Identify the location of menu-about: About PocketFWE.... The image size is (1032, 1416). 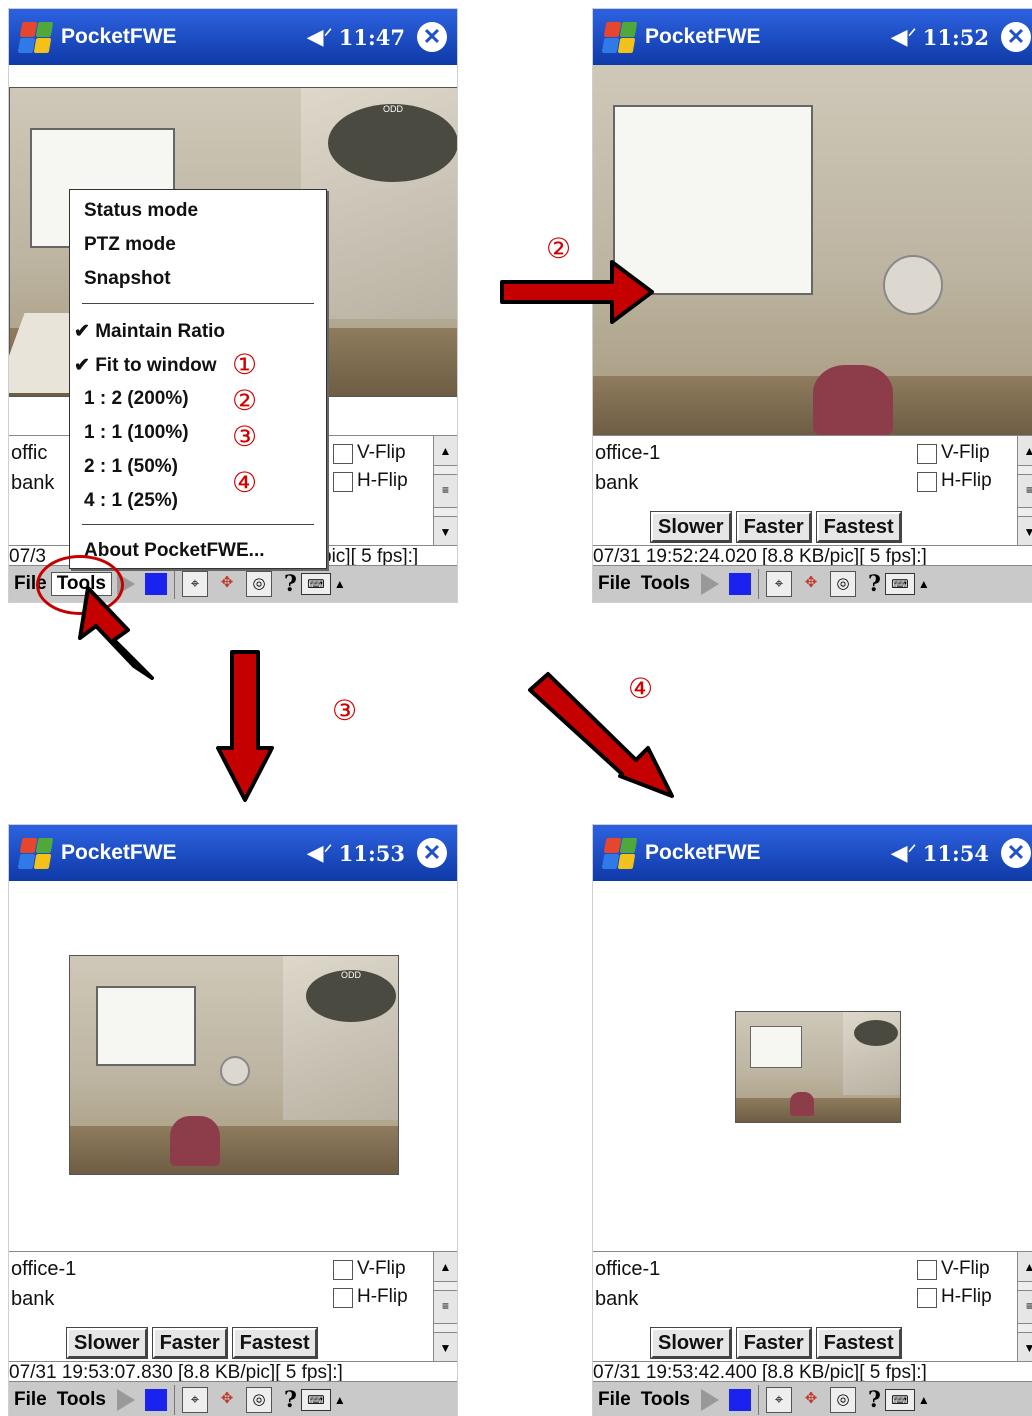
(174, 551).